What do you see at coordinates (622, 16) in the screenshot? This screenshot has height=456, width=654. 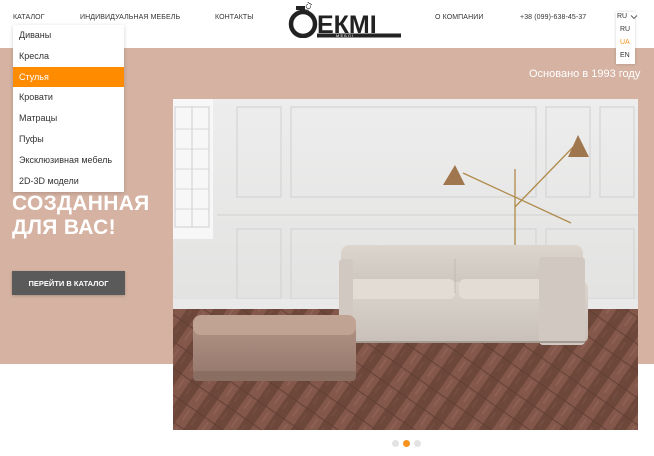 I see `language-current: RU` at bounding box center [622, 16].